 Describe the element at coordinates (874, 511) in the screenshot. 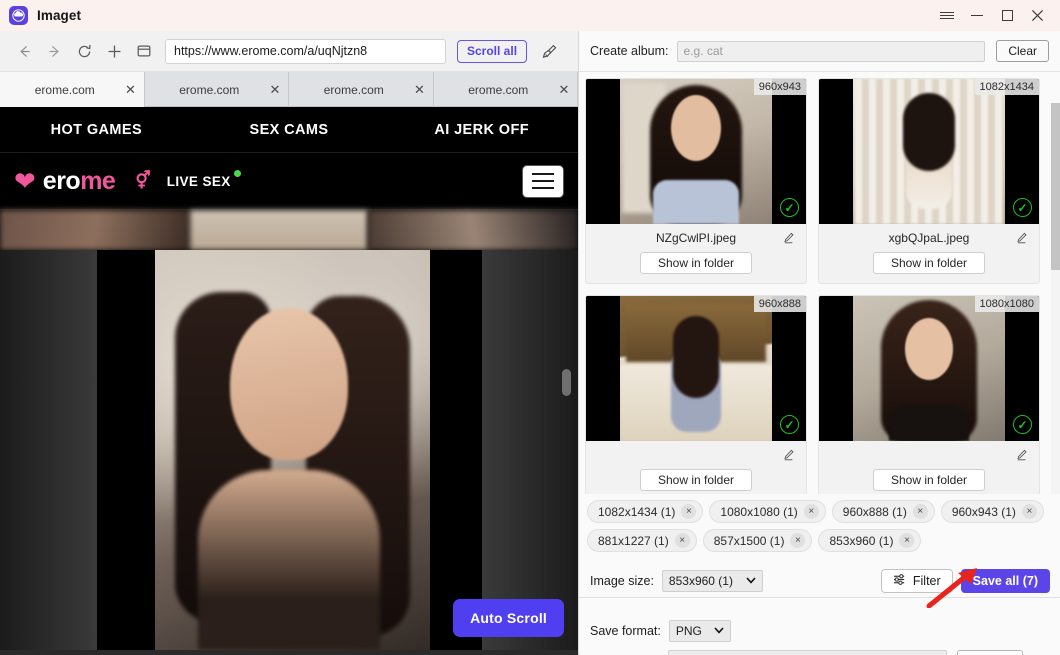

I see `filter-chip-label: 960x888 (1)` at that location.